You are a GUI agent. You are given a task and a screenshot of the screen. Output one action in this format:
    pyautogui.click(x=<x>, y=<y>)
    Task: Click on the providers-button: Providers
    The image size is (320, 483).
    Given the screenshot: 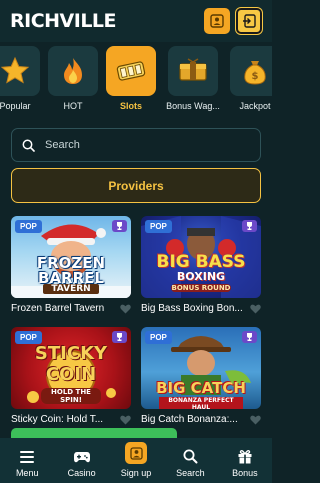 What is the action you would take?
    pyautogui.click(x=136, y=185)
    